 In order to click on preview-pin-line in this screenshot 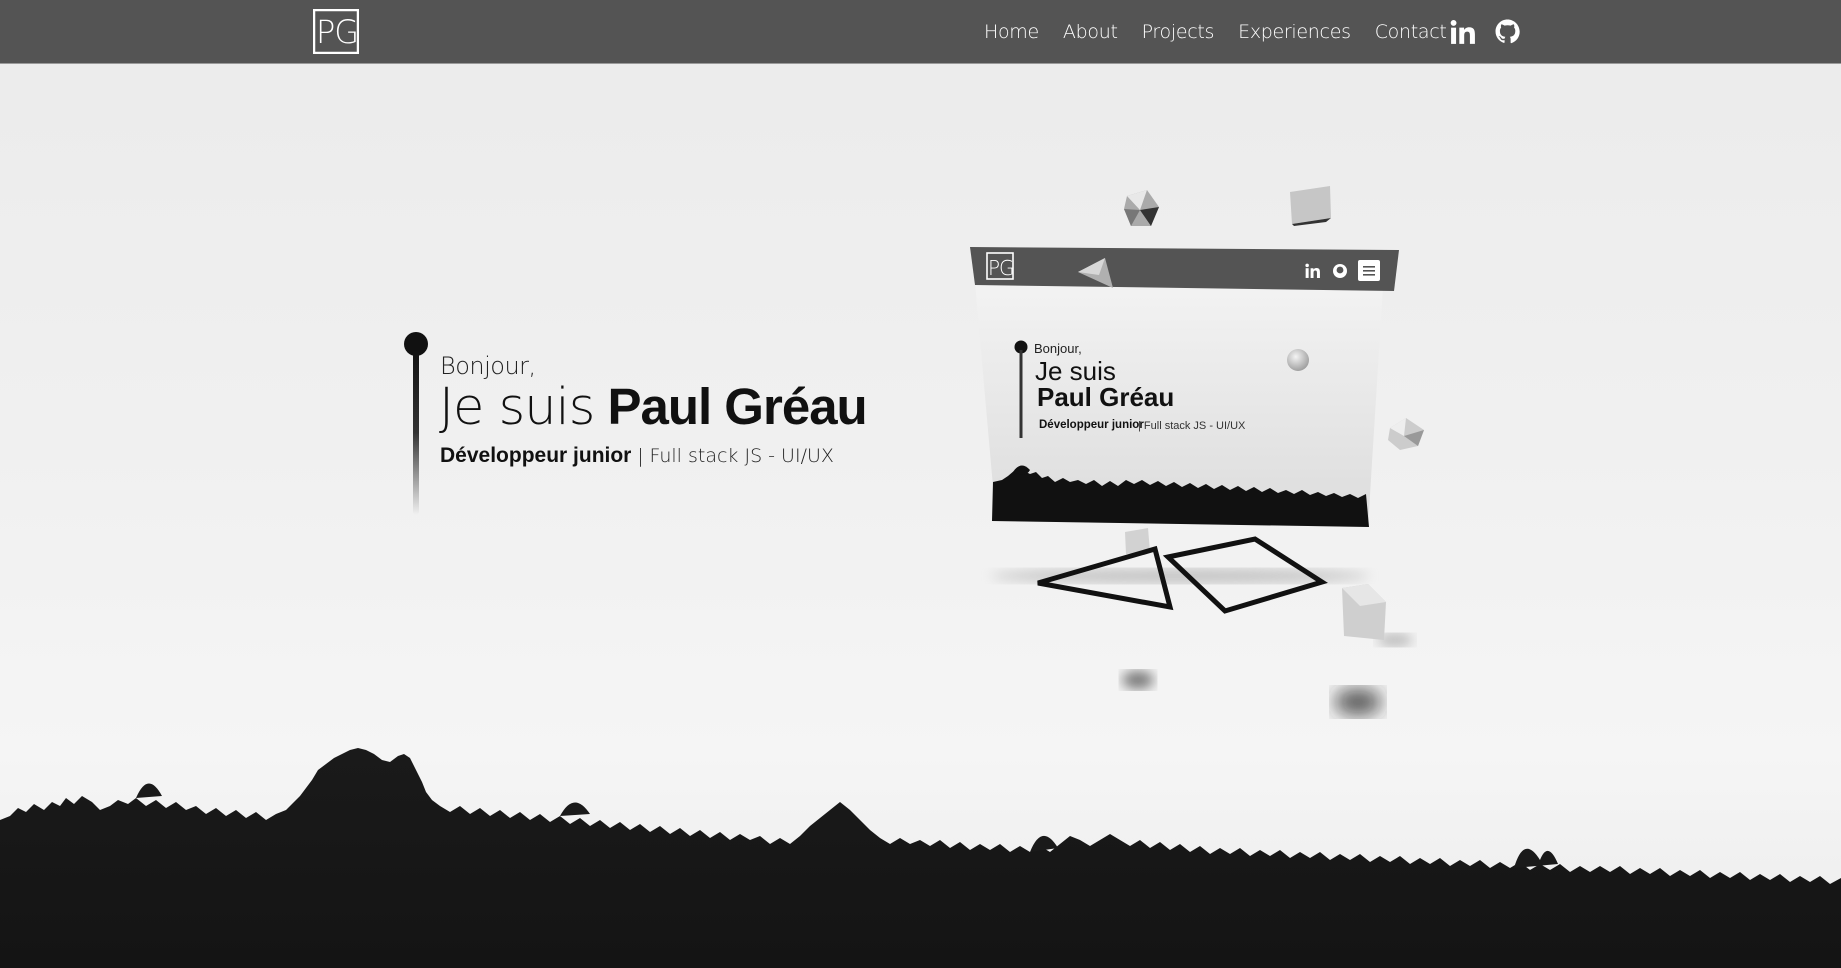, I will do `click(1021, 394)`.